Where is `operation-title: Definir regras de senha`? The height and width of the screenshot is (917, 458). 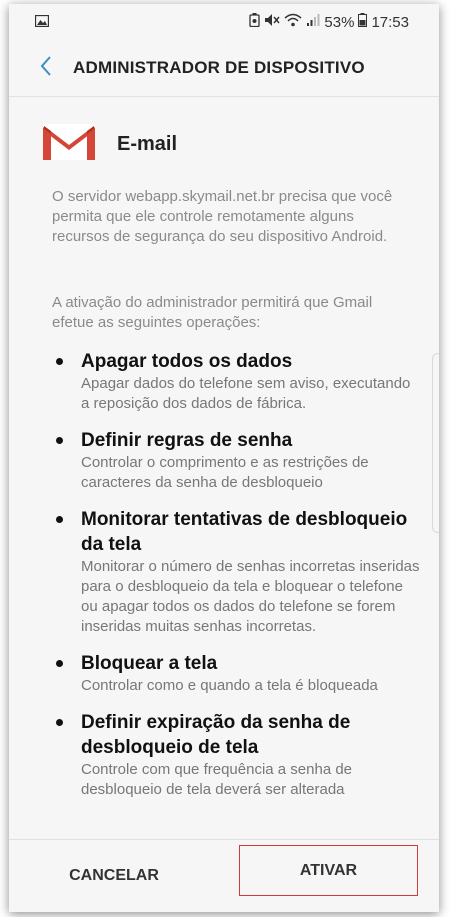 operation-title: Definir regras de senha is located at coordinates (187, 440).